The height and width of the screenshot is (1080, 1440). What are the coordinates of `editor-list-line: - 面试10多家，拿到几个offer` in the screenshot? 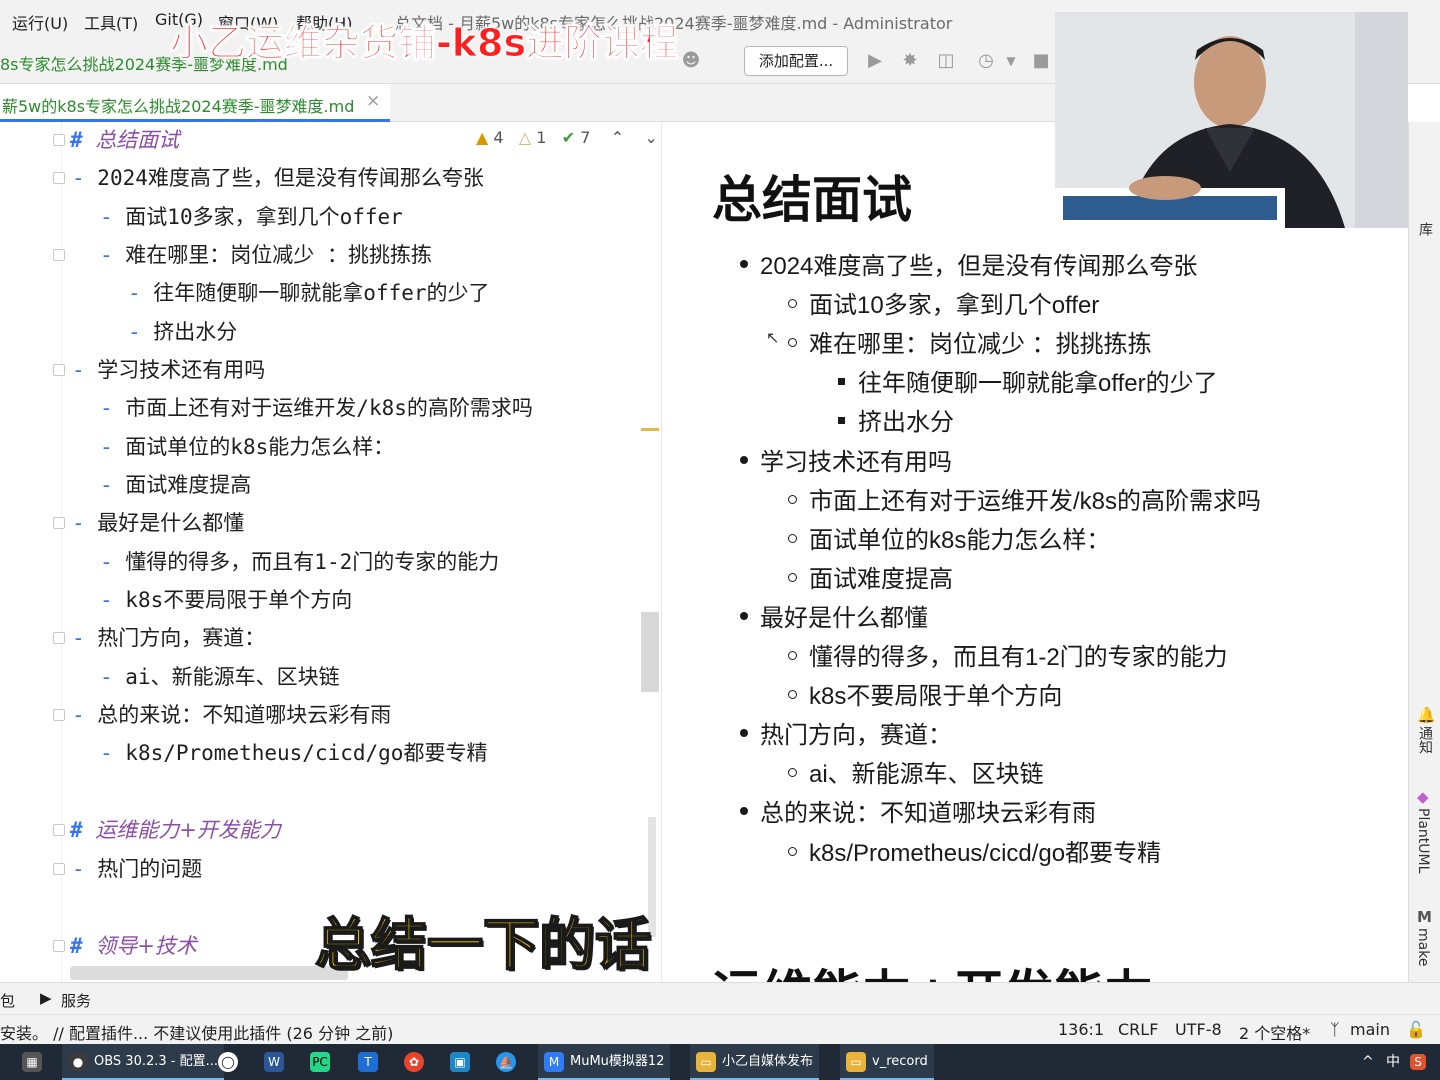 It's located at (251, 216).